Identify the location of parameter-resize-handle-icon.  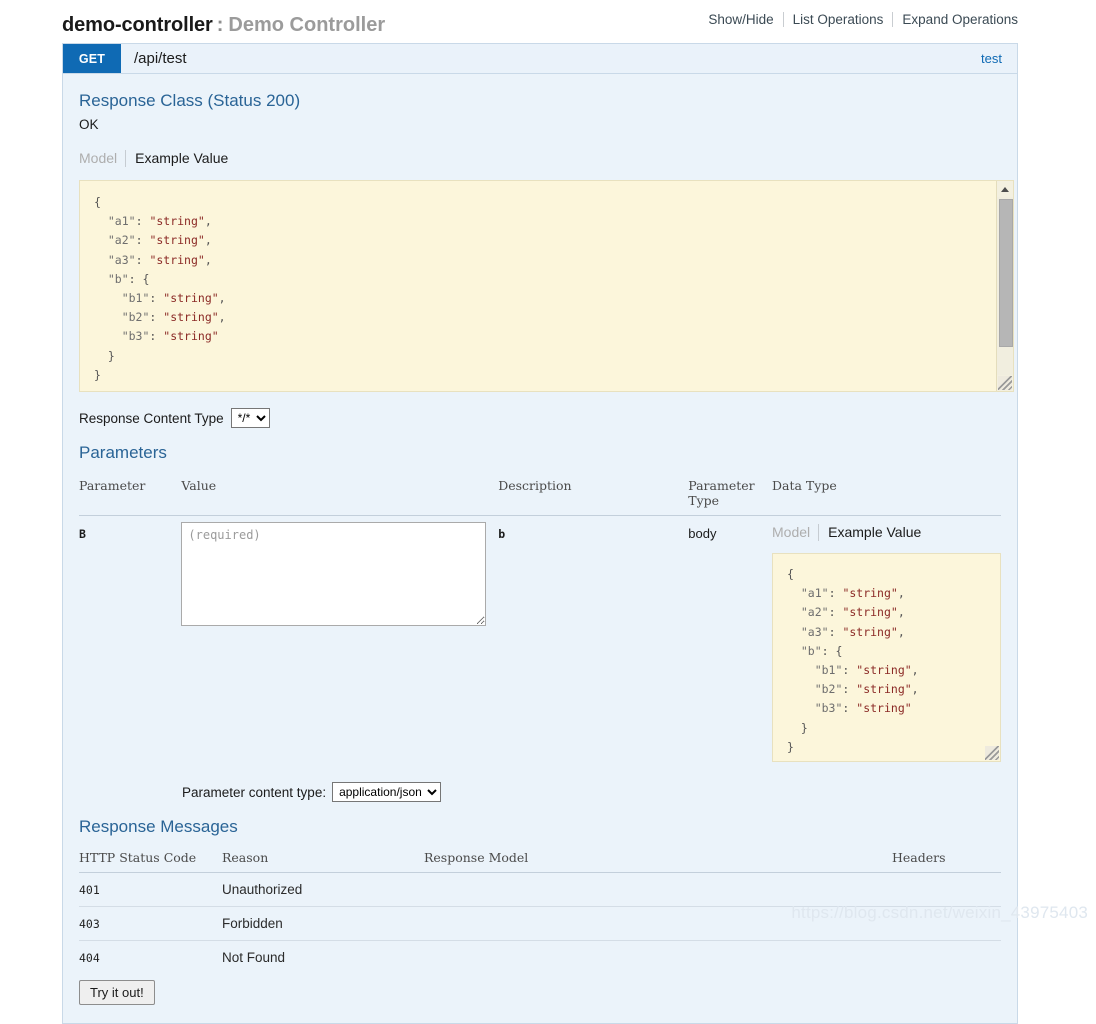
(992, 753).